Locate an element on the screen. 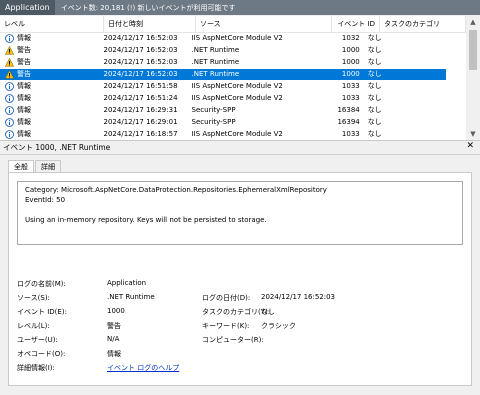  event-row: 情報 2024/12/17 16:29:01 Security-SPP 16394 なし is located at coordinates (223, 122).